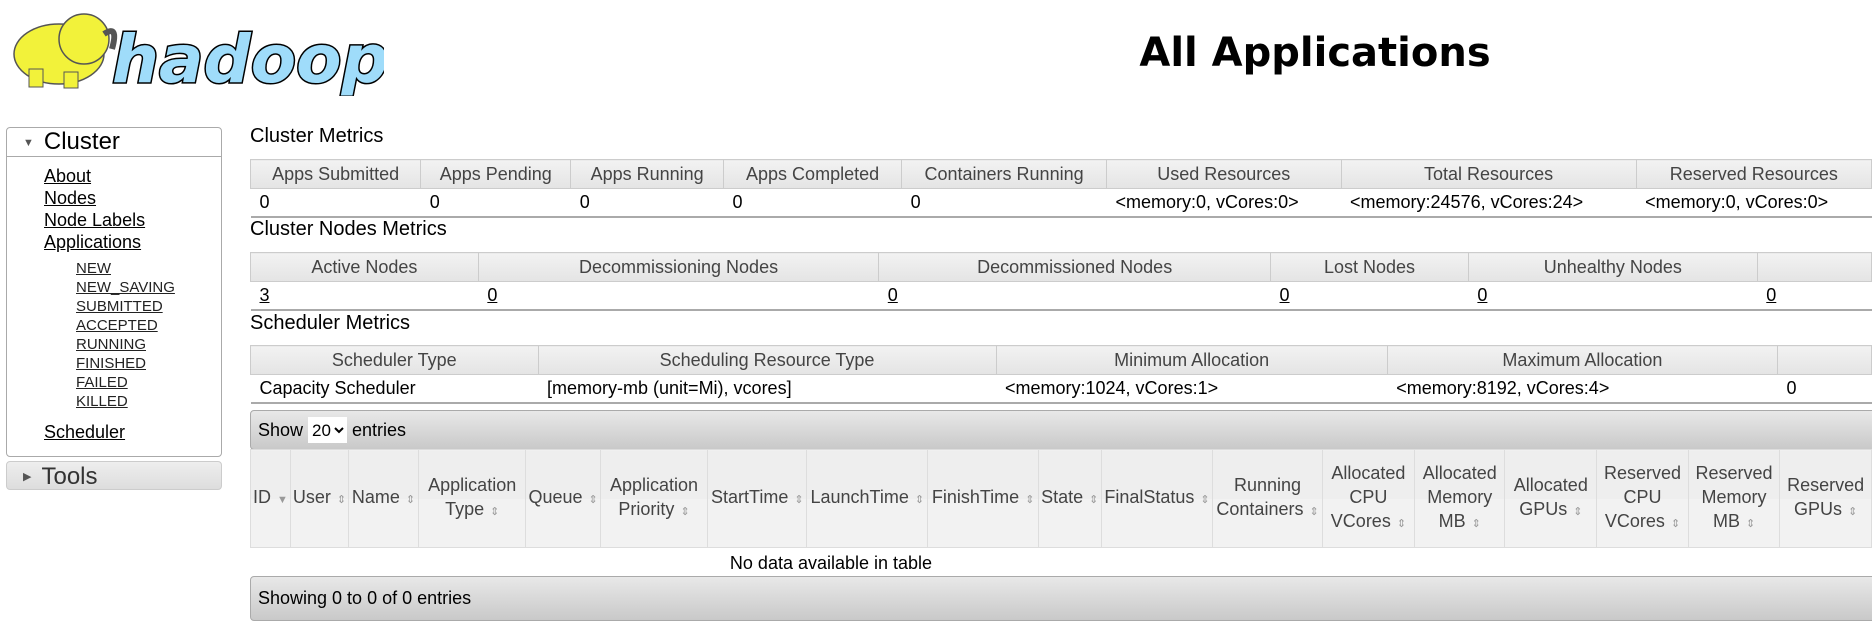 Image resolution: width=1872 pixels, height=635 pixels. Describe the element at coordinates (328, 430) in the screenshot. I see `page-size-select: 20` at that location.